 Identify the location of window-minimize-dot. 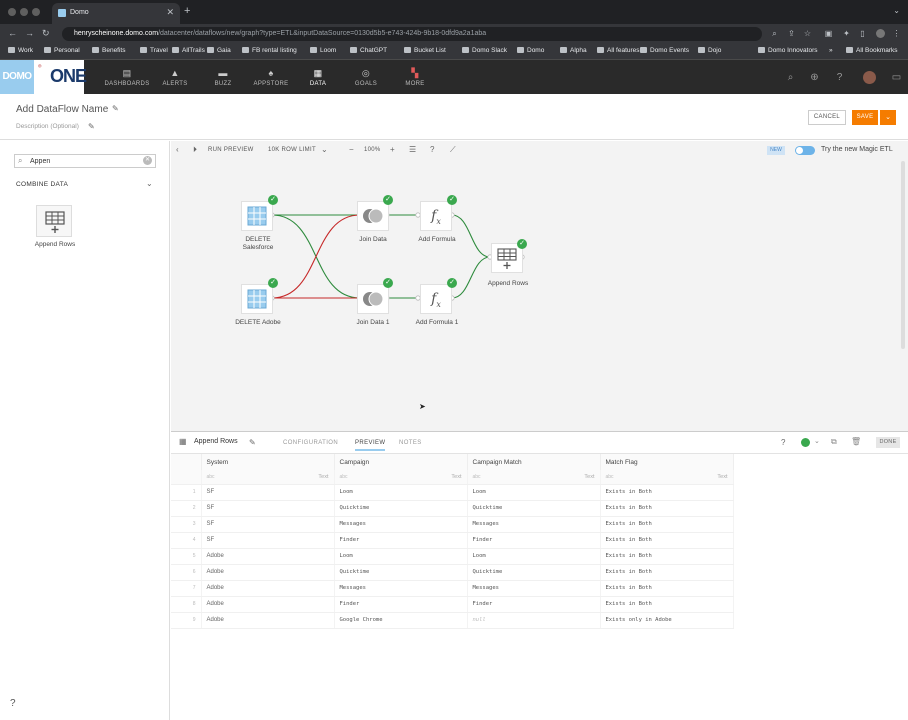
(24, 12).